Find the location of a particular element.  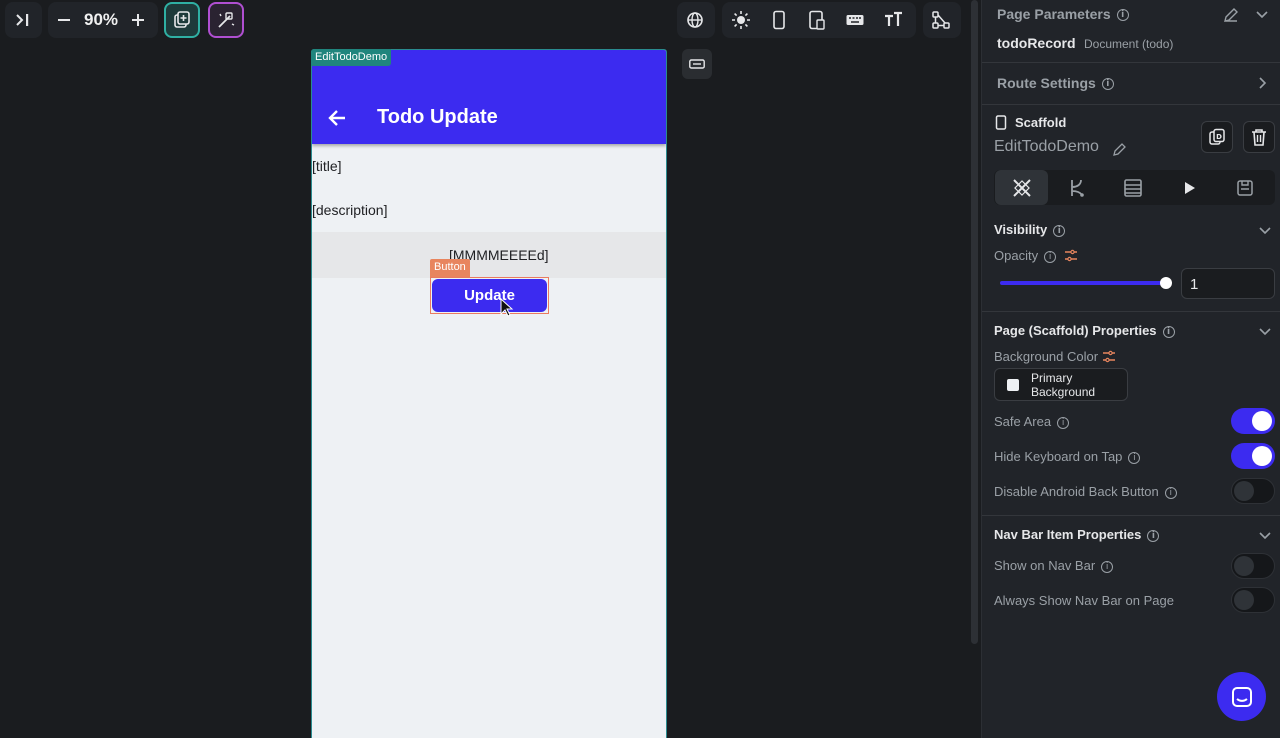

widget-name: EditTodoDemo is located at coordinates (1046, 147).